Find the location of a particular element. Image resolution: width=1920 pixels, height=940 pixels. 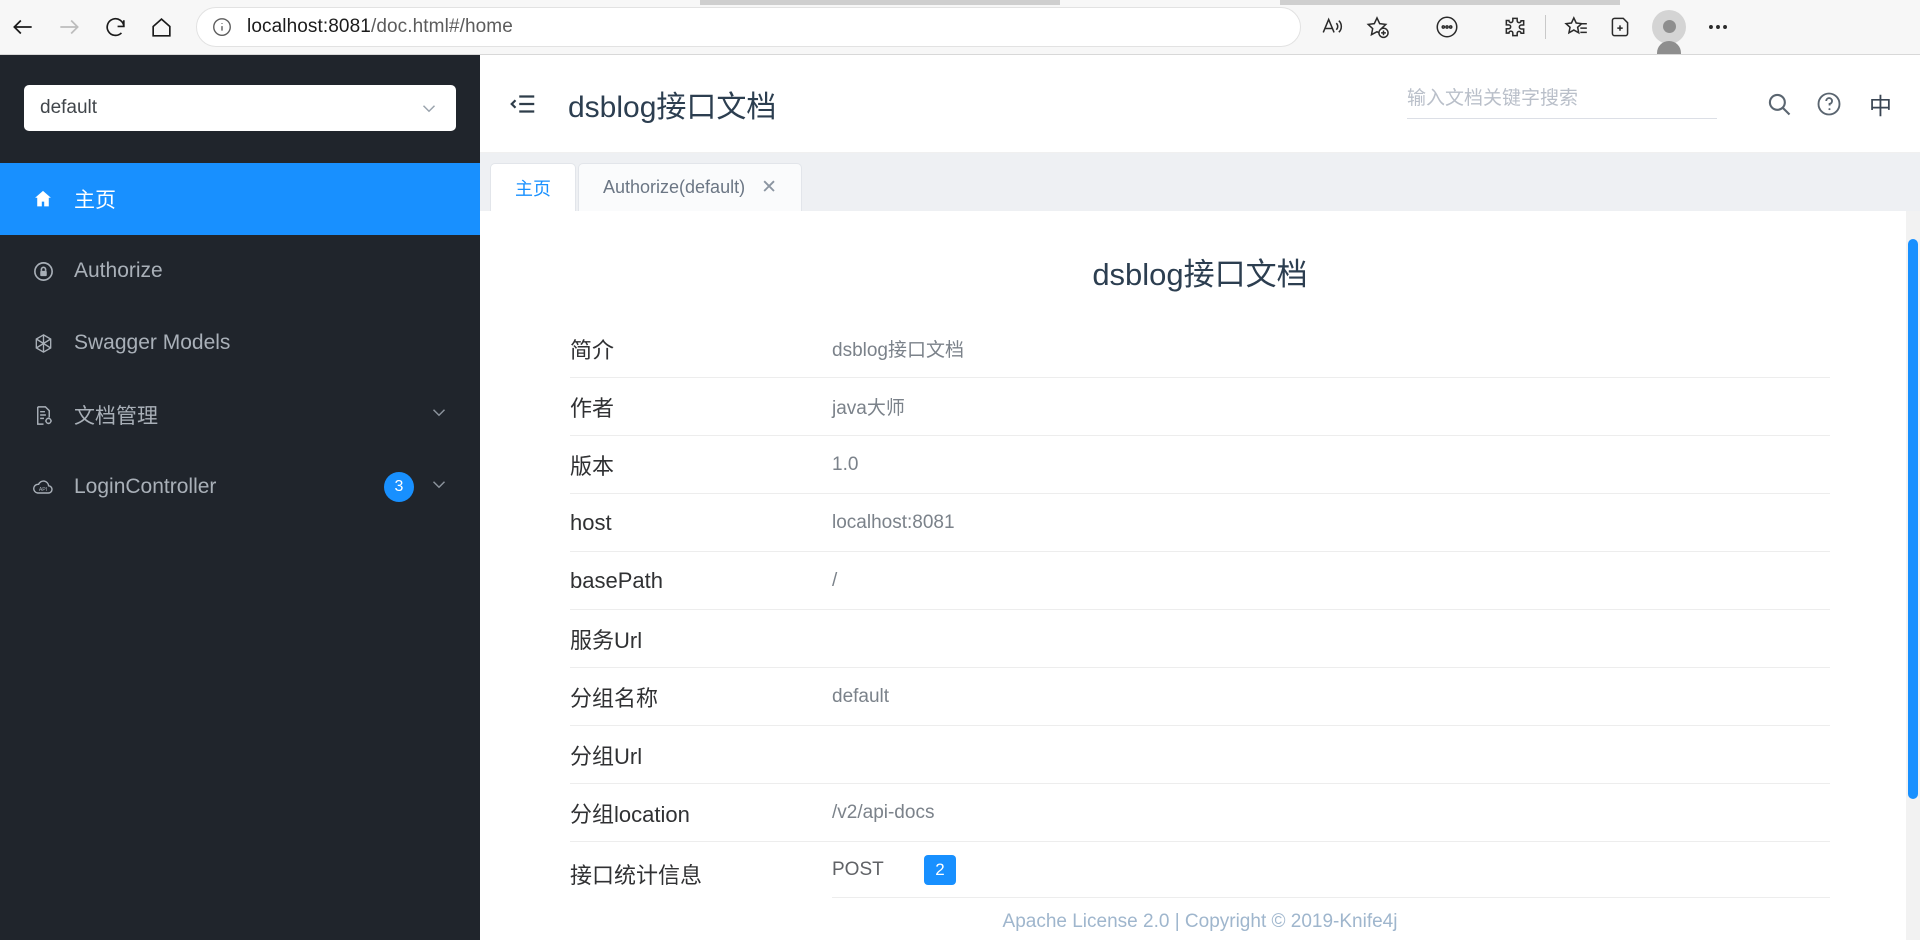

table-row: host localhost:8081 is located at coordinates (1200, 523).